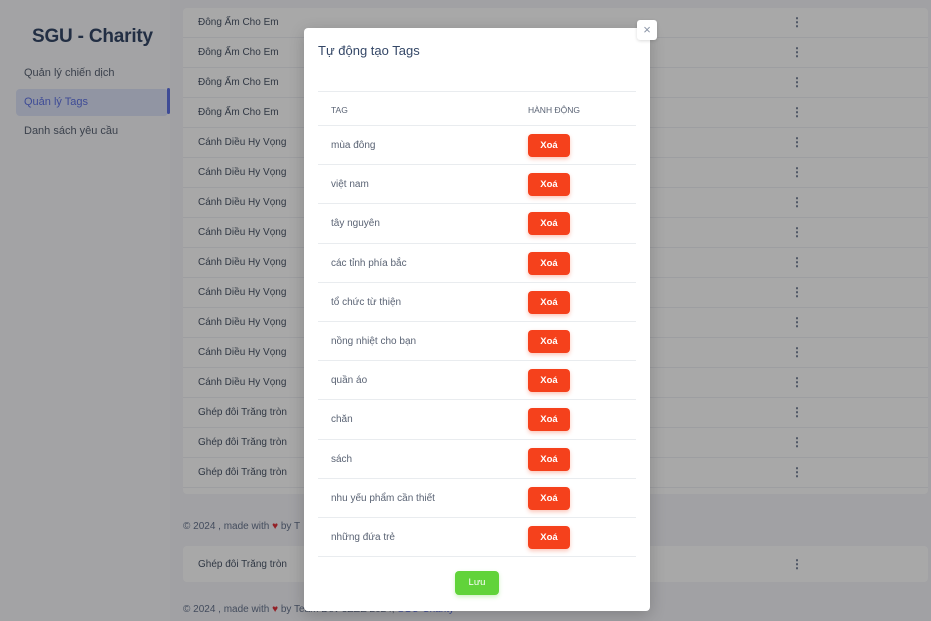  What do you see at coordinates (477, 185) in the screenshot?
I see `tag-row: việt nam Xoá` at bounding box center [477, 185].